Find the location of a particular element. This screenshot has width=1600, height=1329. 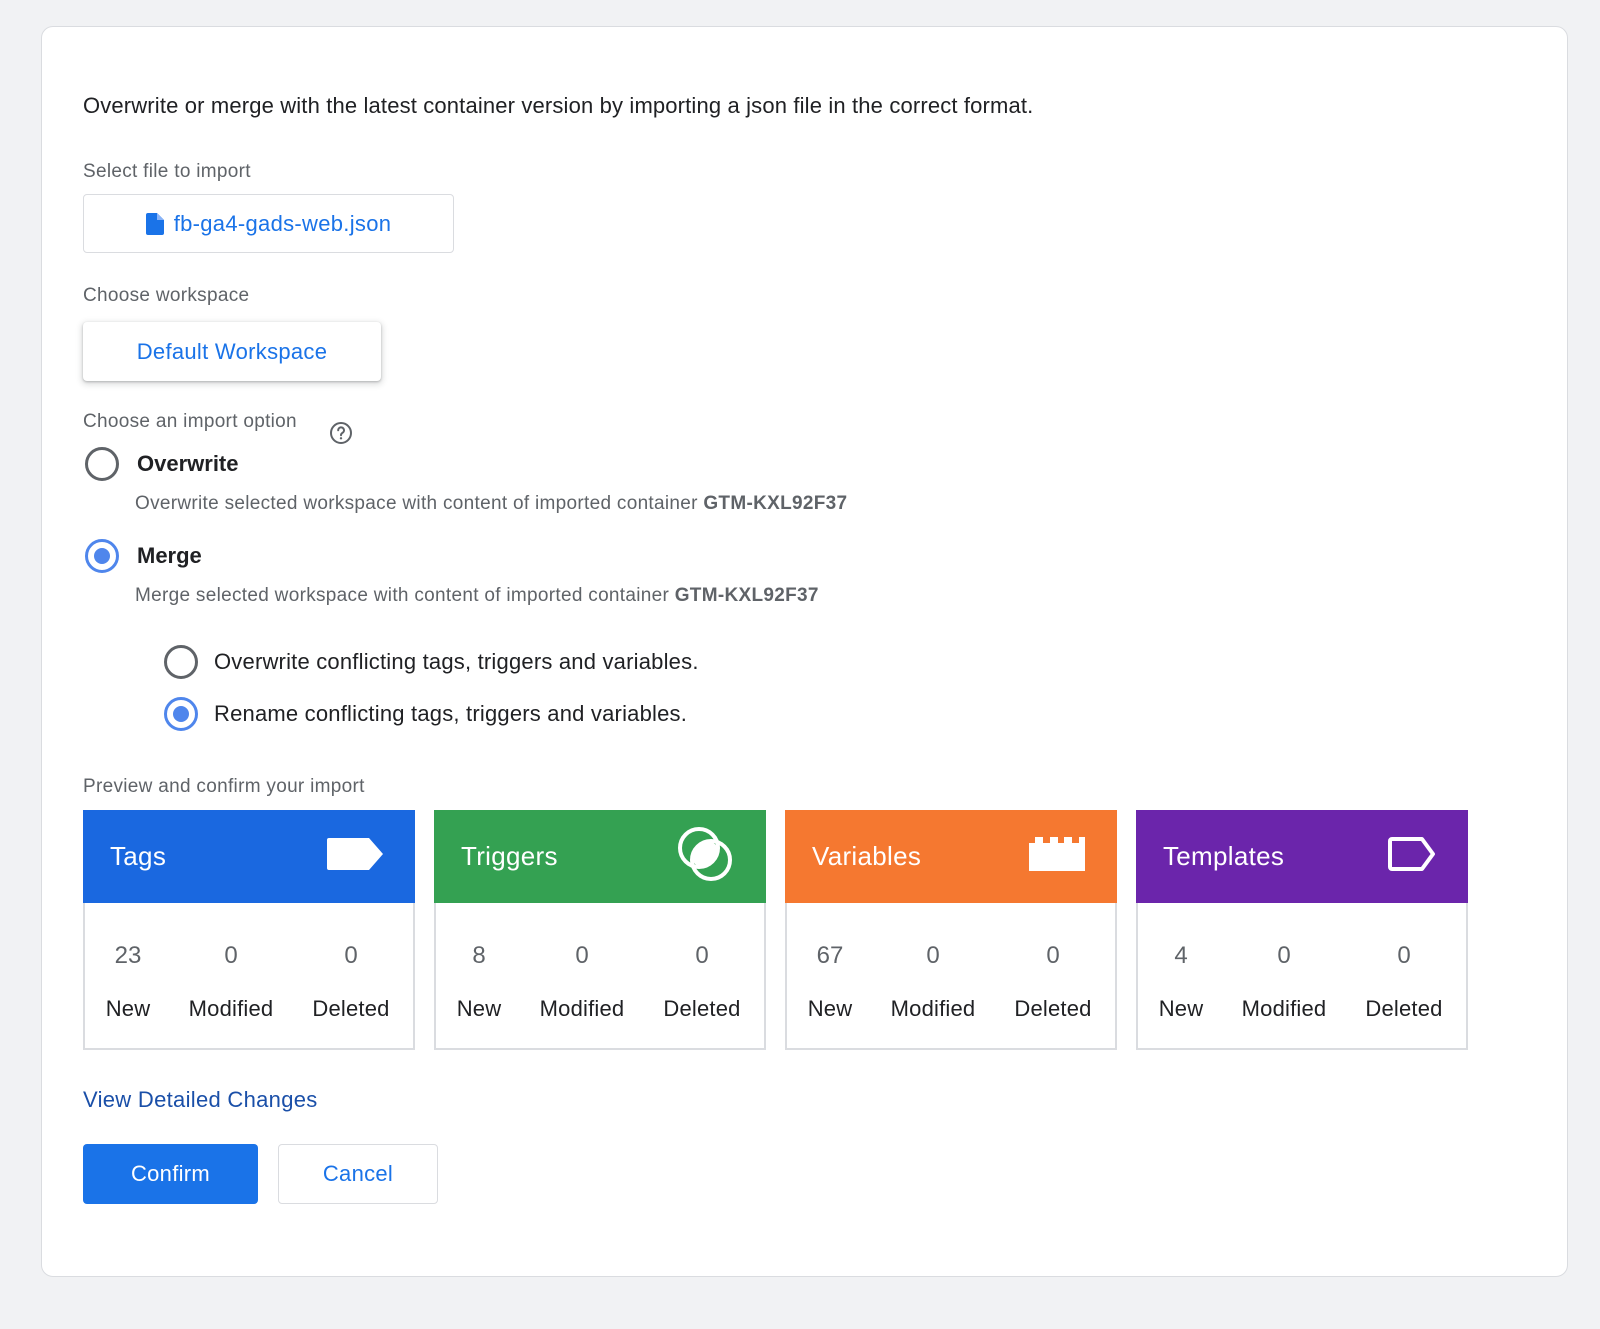

choose-workspace-button: Default Workspace is located at coordinates (232, 351).